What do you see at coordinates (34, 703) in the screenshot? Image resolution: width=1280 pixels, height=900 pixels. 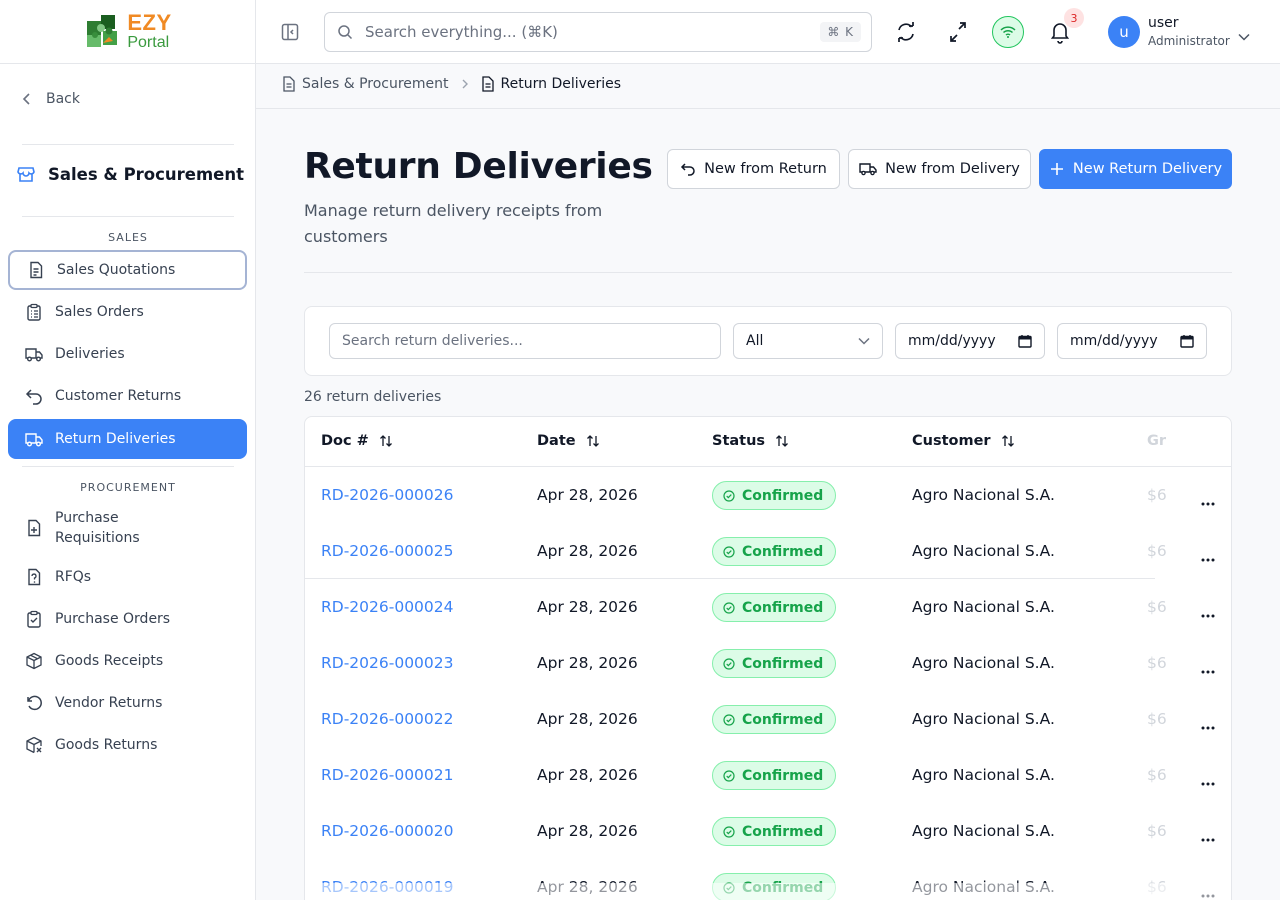 I see `rotate-ccw-icon` at bounding box center [34, 703].